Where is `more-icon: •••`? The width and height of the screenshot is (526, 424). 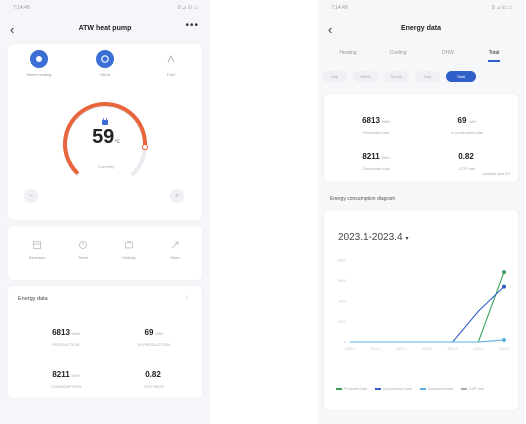
more-icon: ••• is located at coordinates (192, 25).